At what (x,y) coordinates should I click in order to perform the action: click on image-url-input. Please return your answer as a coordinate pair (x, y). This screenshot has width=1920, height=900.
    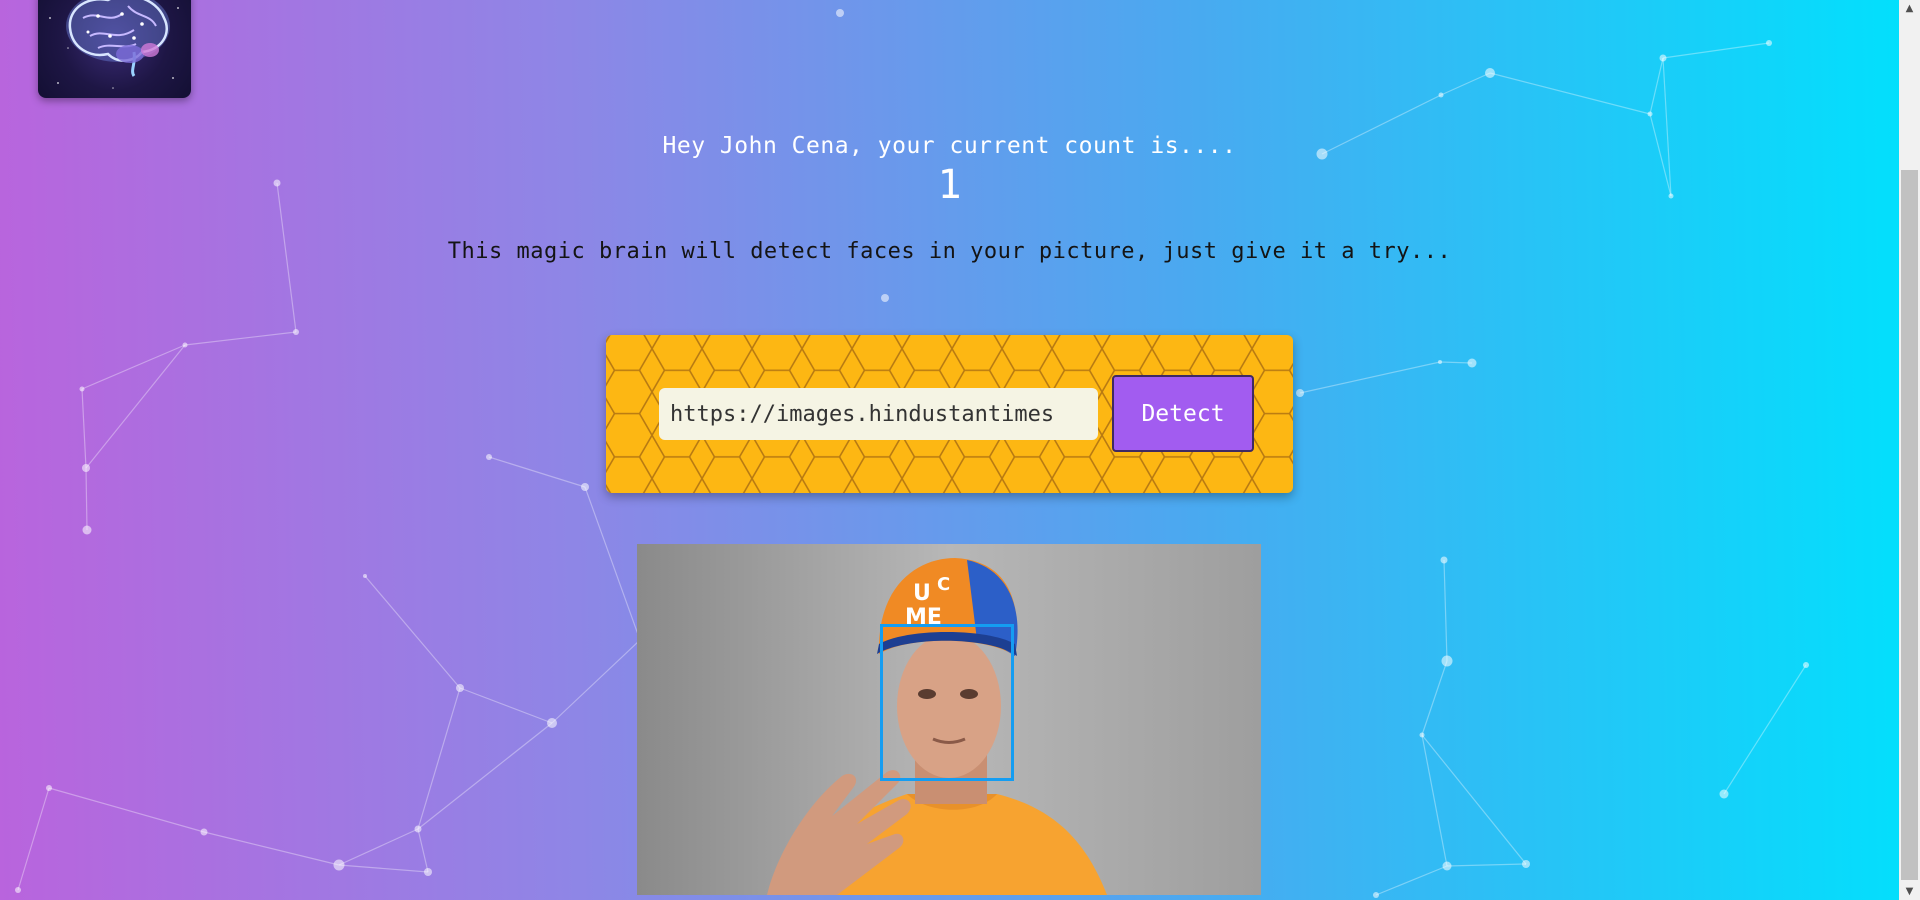
    Looking at the image, I should click on (878, 414).